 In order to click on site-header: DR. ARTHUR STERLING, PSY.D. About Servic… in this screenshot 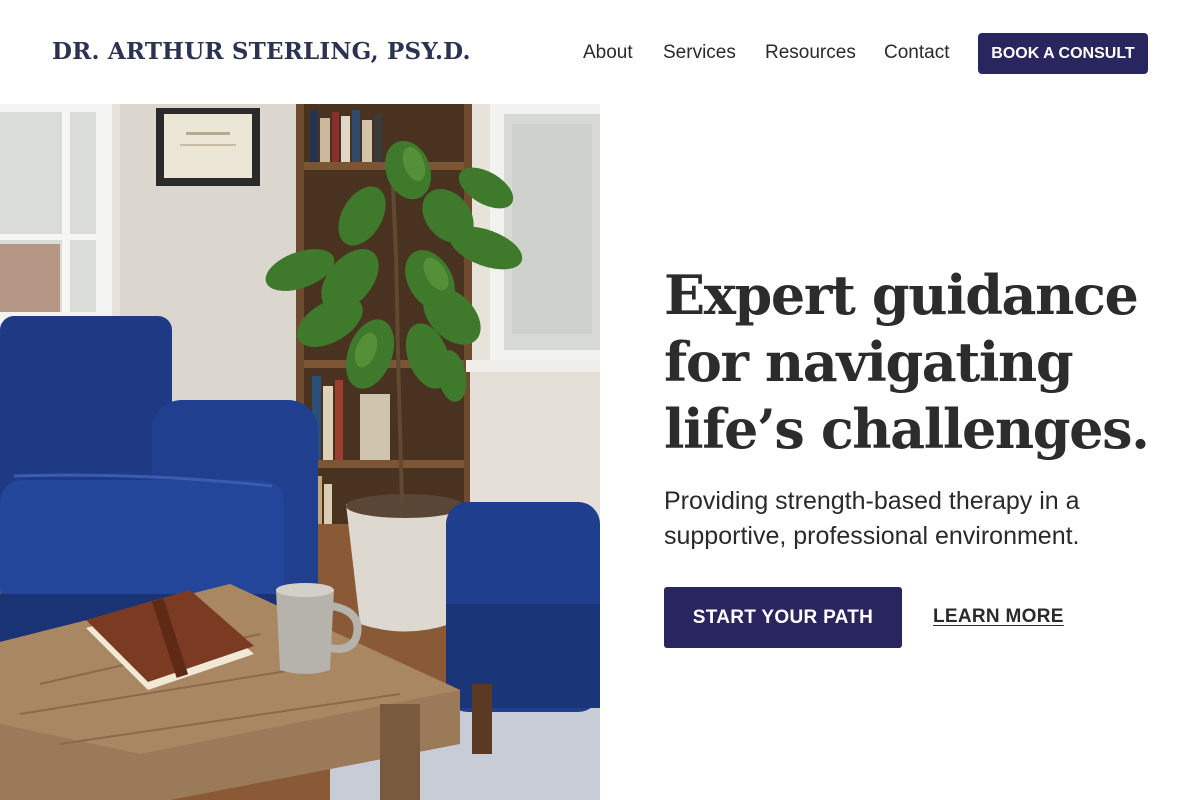, I will do `click(600, 52)`.